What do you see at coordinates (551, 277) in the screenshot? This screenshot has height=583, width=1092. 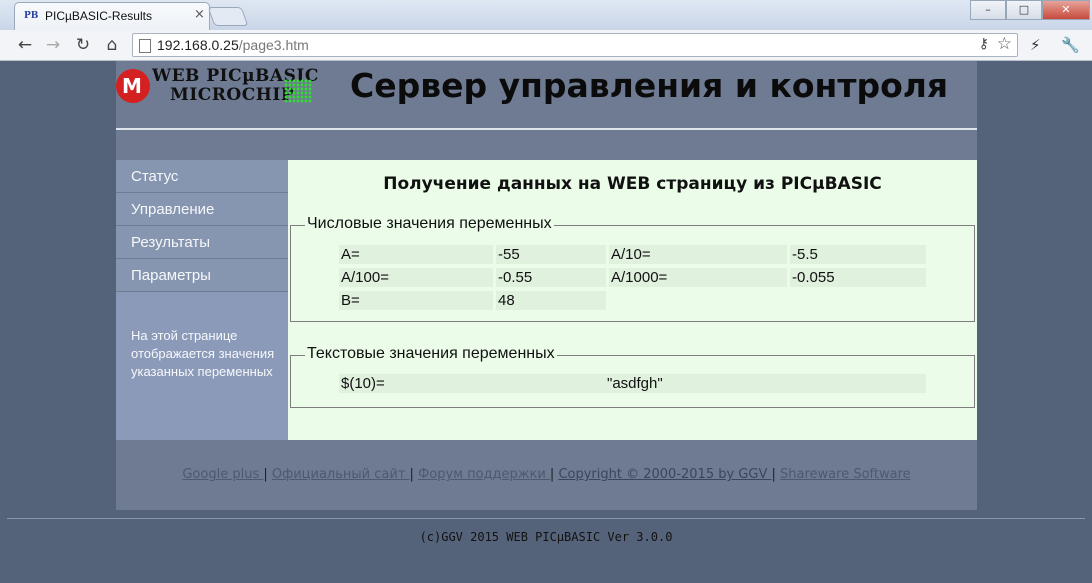 I see `var-value-a-div100: -0.55` at bounding box center [551, 277].